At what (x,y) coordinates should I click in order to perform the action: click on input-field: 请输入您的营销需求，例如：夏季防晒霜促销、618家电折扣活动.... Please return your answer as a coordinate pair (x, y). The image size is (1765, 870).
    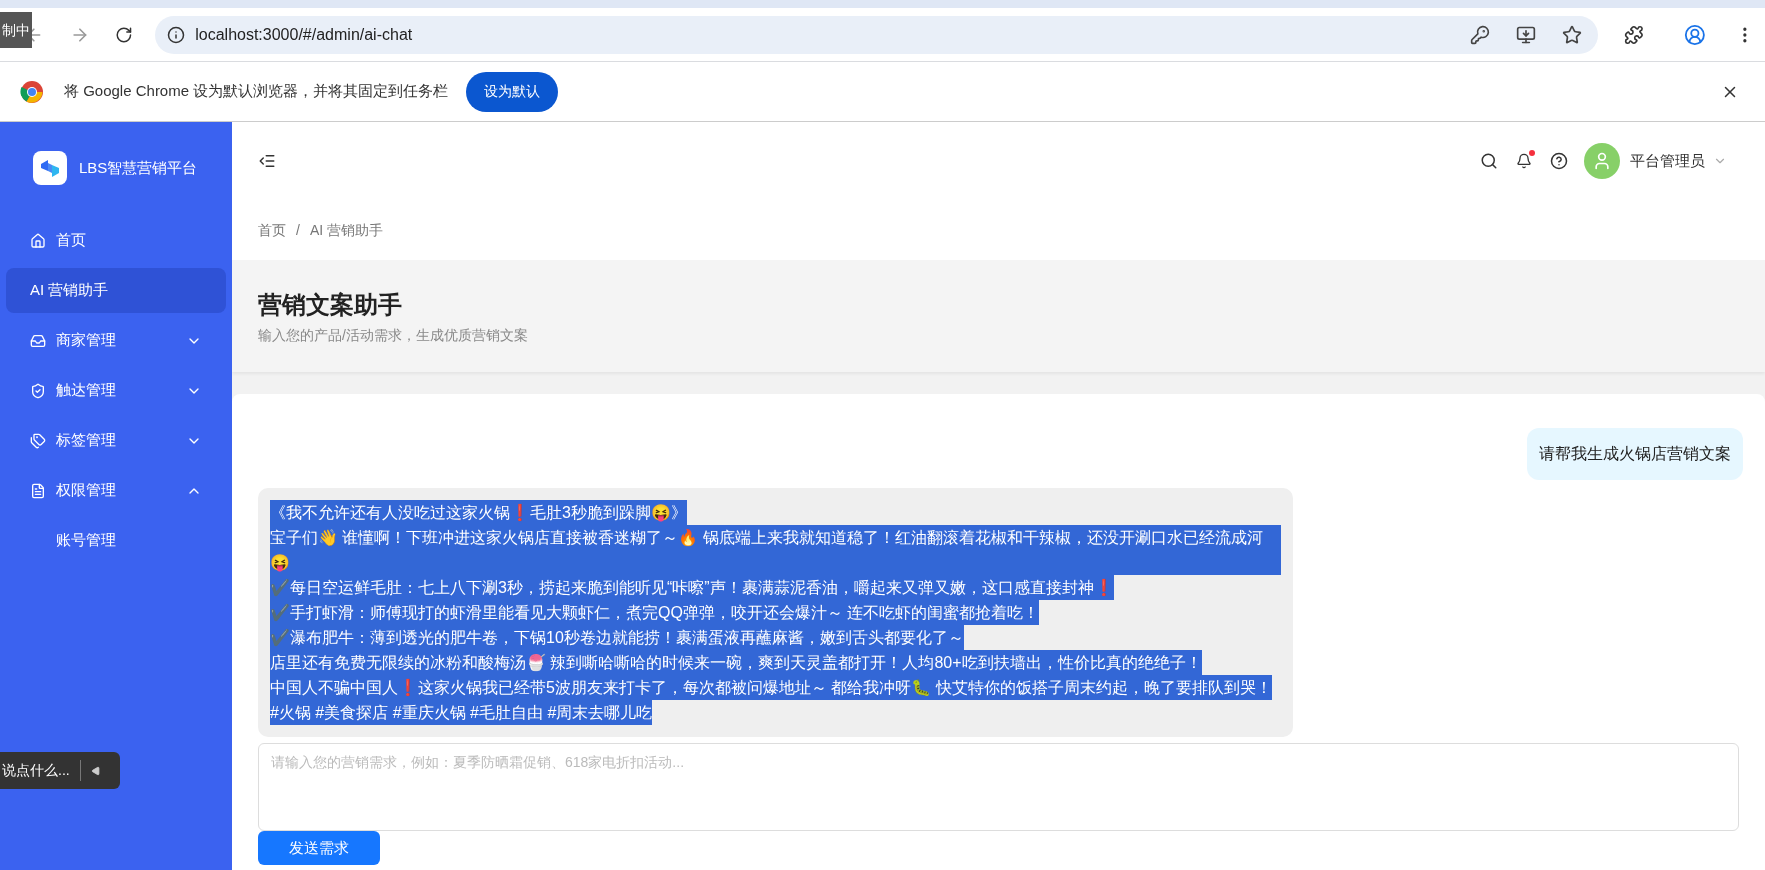
    Looking at the image, I should click on (998, 787).